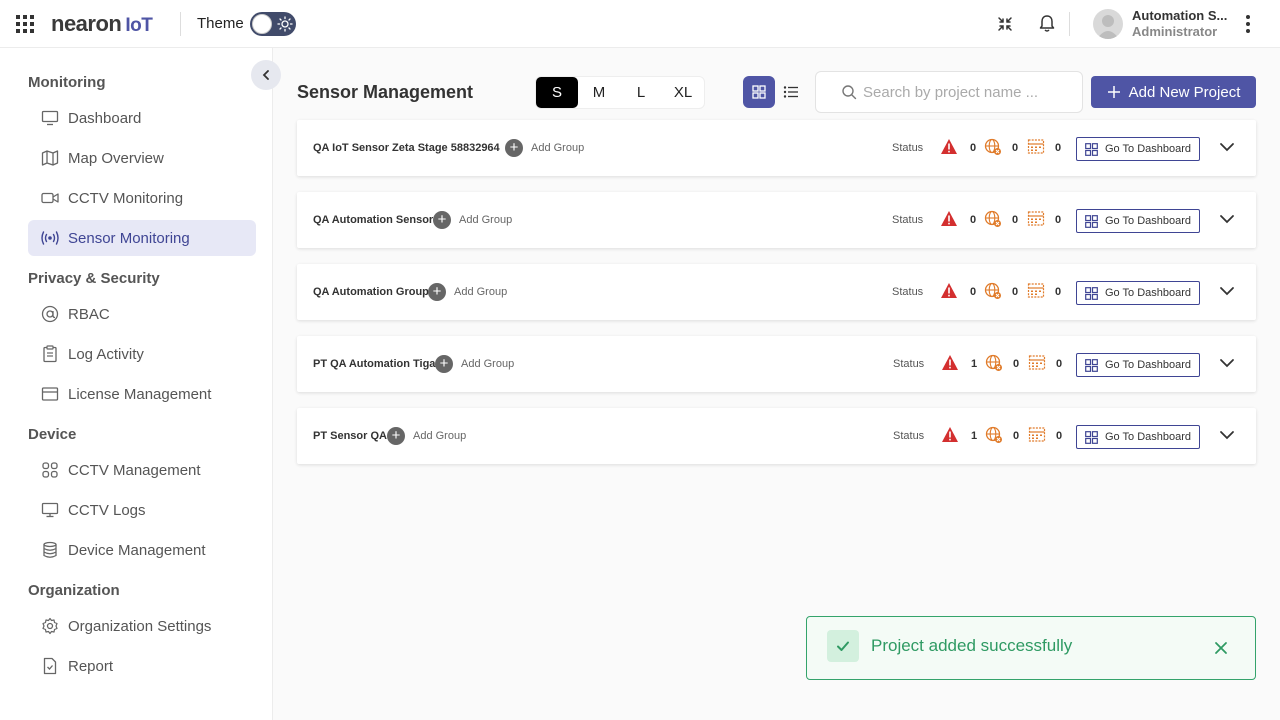 The height and width of the screenshot is (720, 1280). Describe the element at coordinates (262, 24) in the screenshot. I see `toggle-knob` at that location.